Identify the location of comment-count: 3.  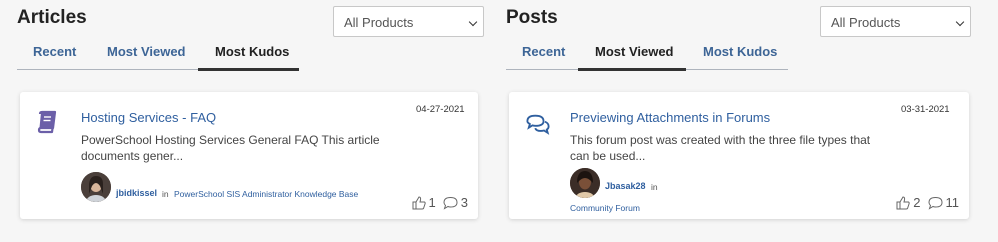
(464, 202).